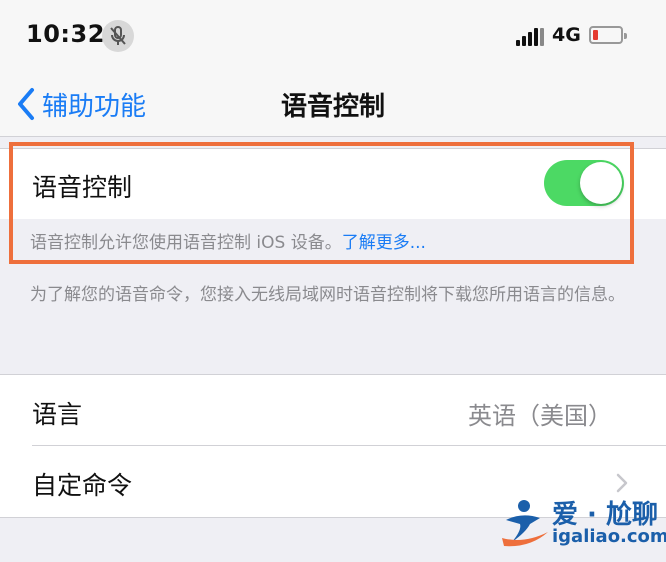 This screenshot has height=562, width=666. Describe the element at coordinates (622, 483) in the screenshot. I see `chevron-right-icon` at that location.